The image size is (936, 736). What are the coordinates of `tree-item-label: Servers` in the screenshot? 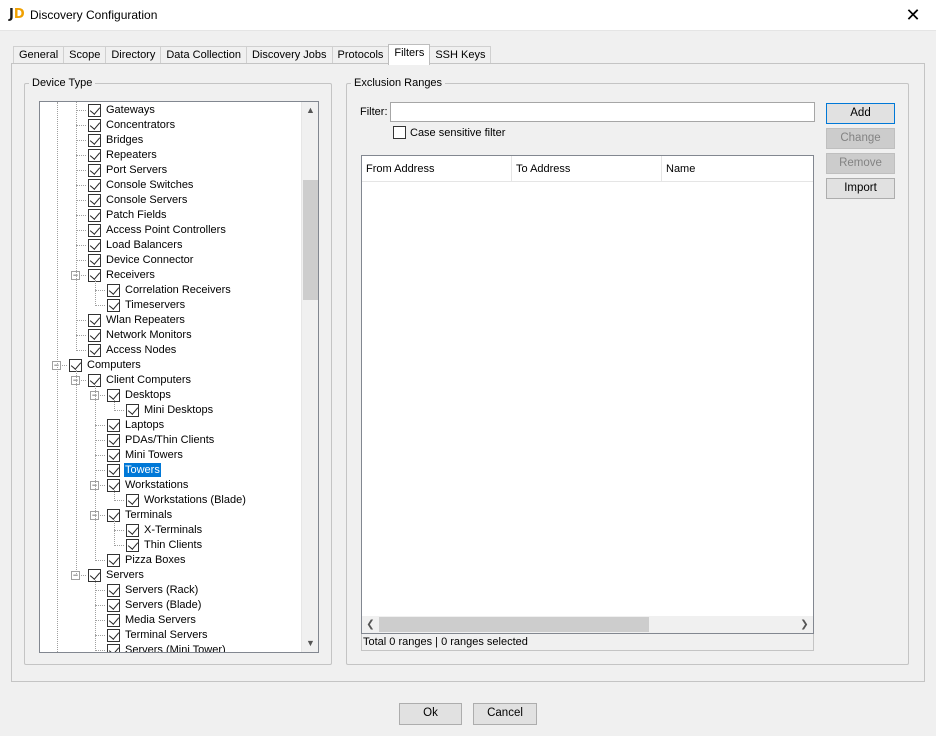 It's located at (125, 575).